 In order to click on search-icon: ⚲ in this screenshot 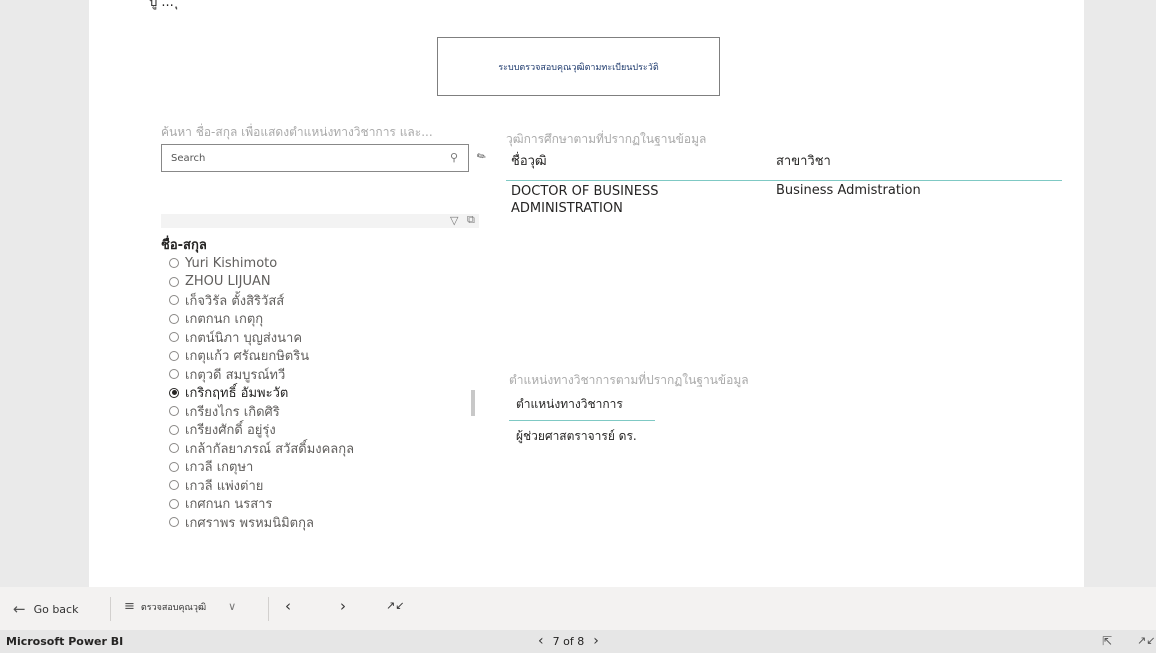, I will do `click(454, 157)`.